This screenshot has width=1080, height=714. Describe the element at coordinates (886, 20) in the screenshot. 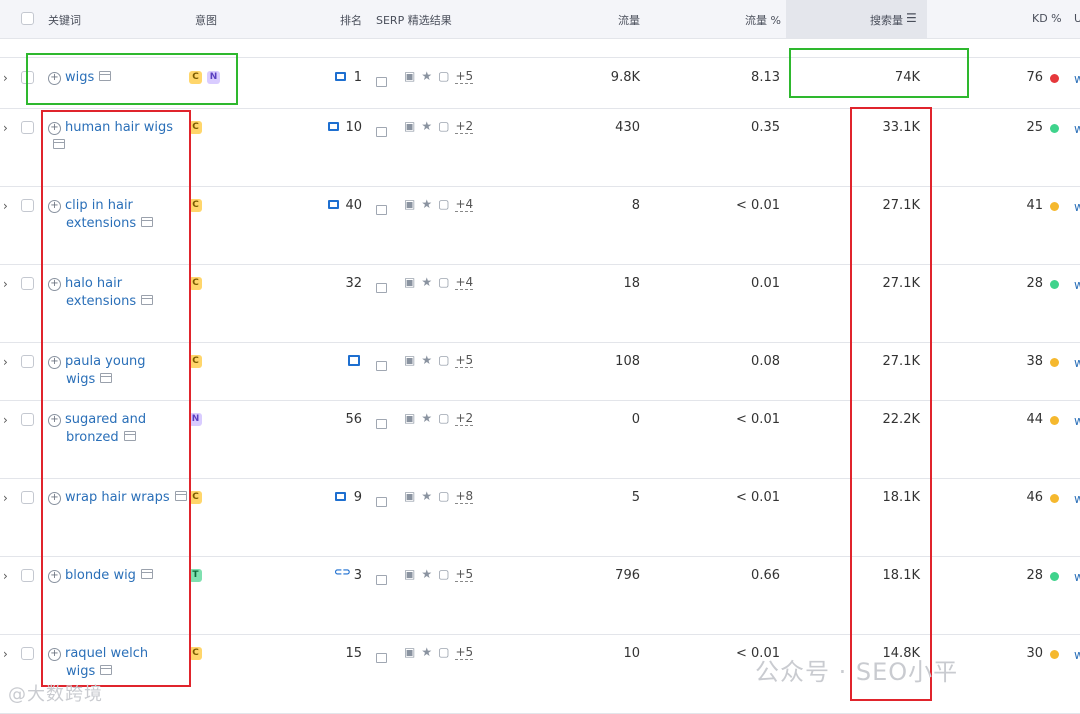

I see `header-volume: 搜索量` at that location.